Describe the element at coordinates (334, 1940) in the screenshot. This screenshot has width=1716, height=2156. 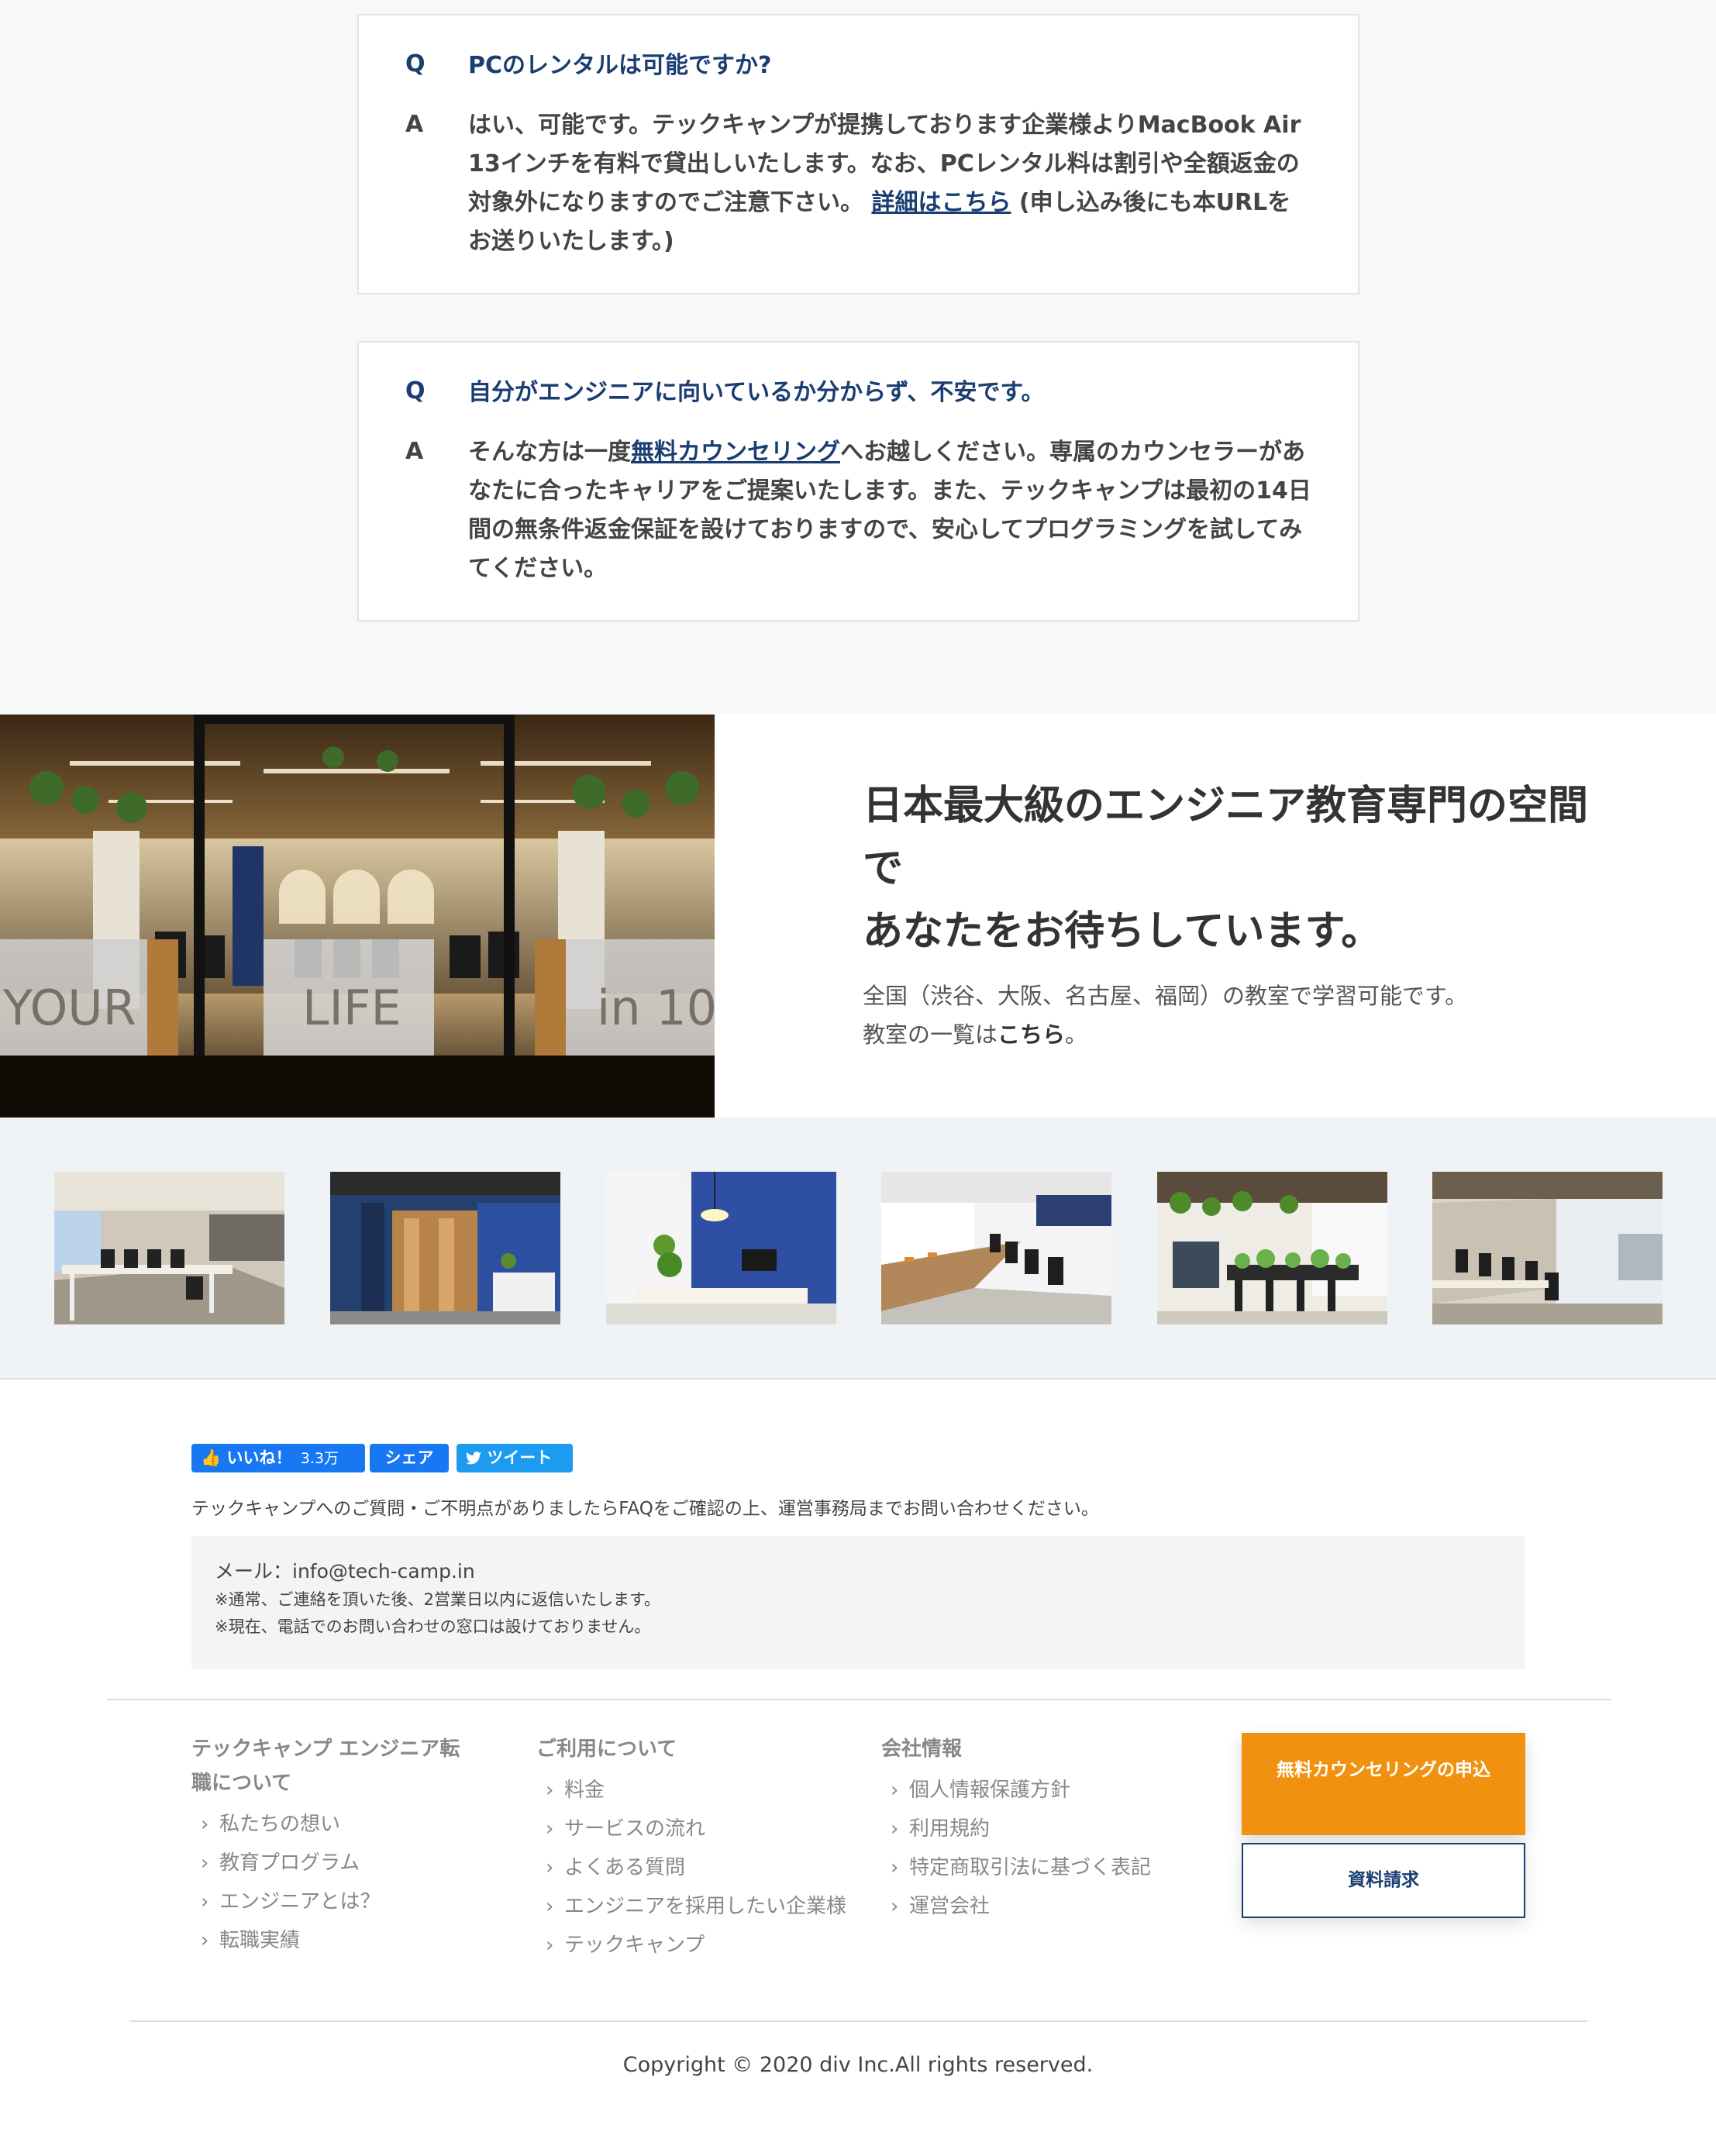
I see `footer-link: › 転職実績` at that location.